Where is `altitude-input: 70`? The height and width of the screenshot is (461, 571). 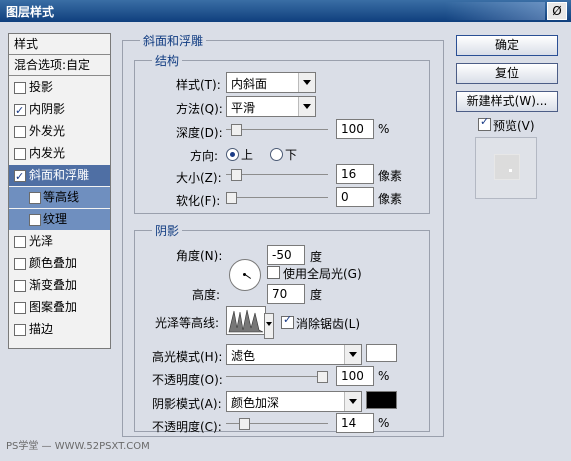
altitude-input: 70 is located at coordinates (286, 294).